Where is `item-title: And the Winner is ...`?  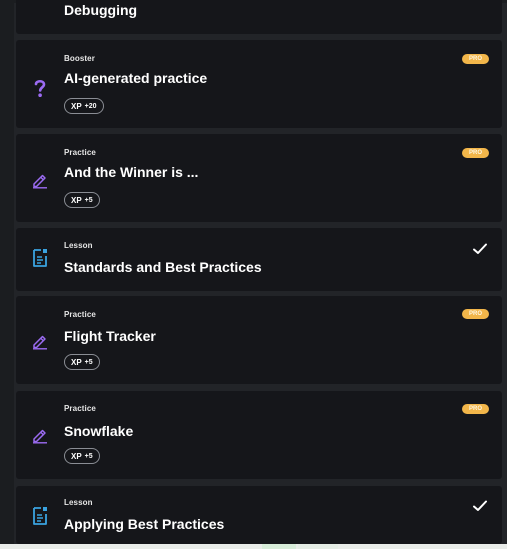
item-title: And the Winner is ... is located at coordinates (131, 172).